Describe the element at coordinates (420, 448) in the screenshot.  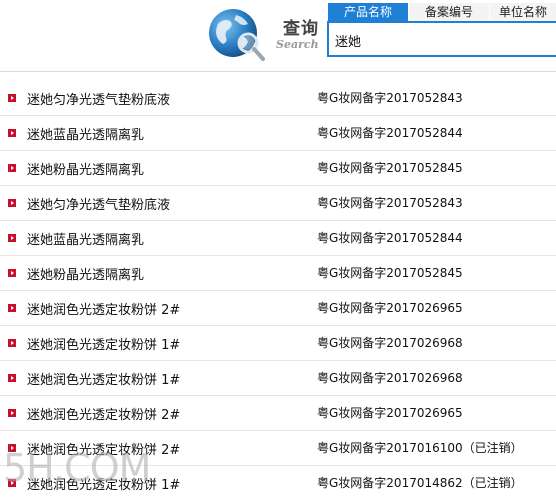
I see `record-number: 粤G妆网备字2017016100（已注销）` at that location.